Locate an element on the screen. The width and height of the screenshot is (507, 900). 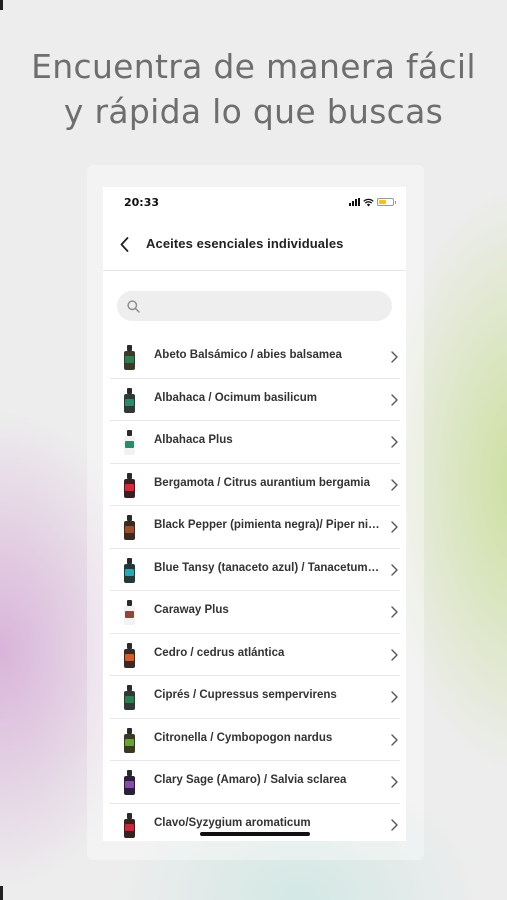
list-item-label: Albahaca / Ocimum basilicum is located at coordinates (235, 397).